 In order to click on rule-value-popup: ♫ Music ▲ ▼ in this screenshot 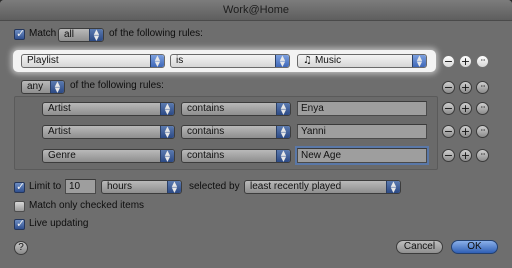, I will do `click(362, 61)`.